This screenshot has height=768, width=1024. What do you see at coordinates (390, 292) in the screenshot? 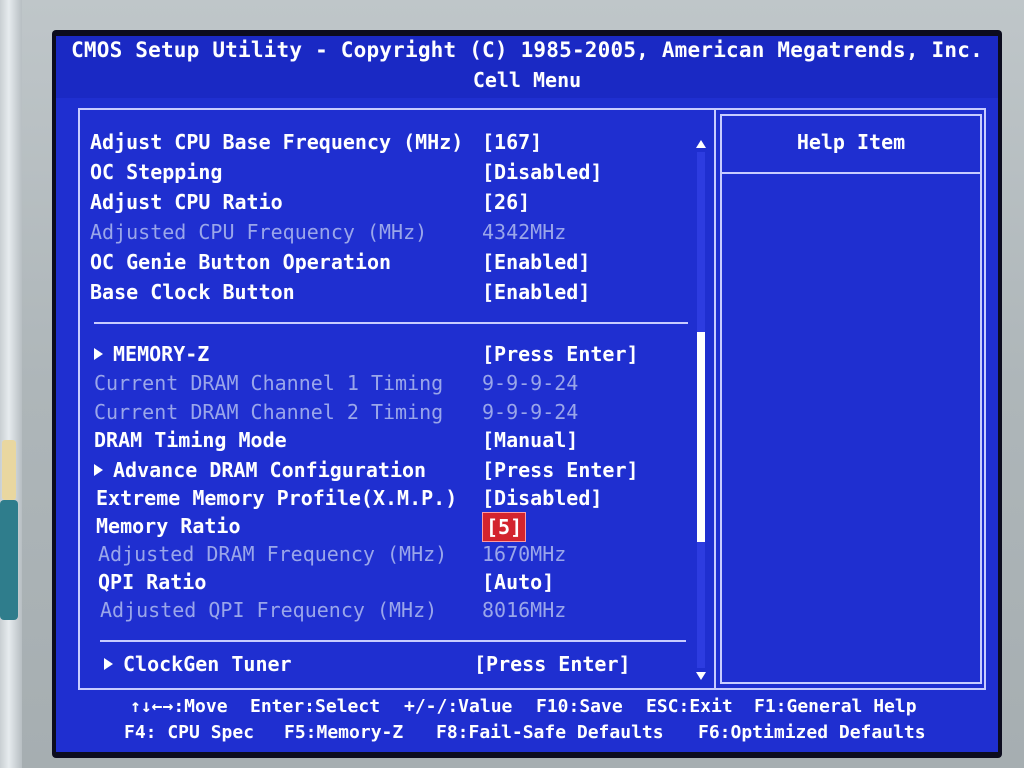
I see `setting-row-base-clock-button: Base Clock Button [Enabled]` at bounding box center [390, 292].